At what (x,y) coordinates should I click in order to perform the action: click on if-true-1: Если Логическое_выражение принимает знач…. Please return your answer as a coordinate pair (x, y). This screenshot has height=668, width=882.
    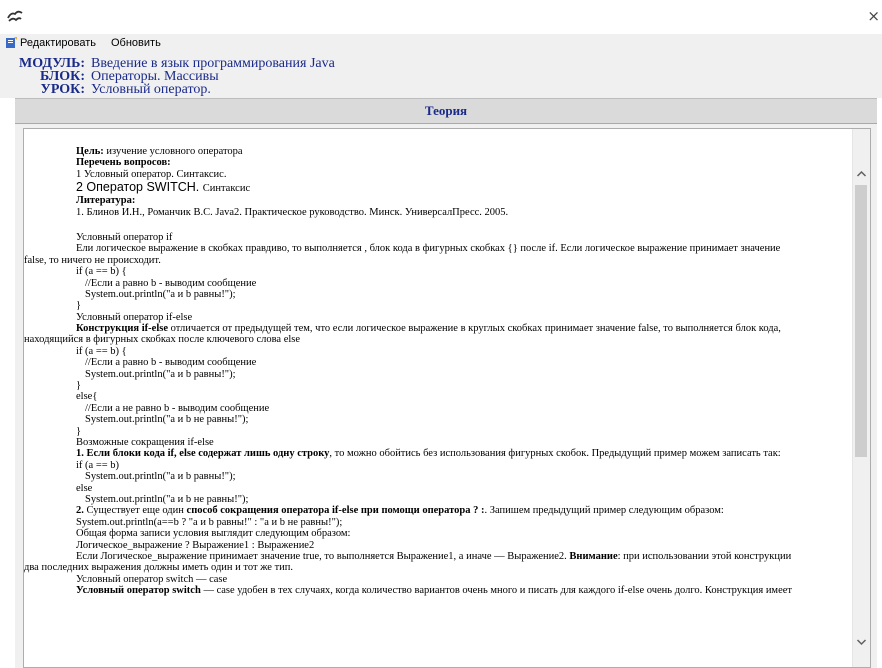
    Looking at the image, I should click on (434, 556).